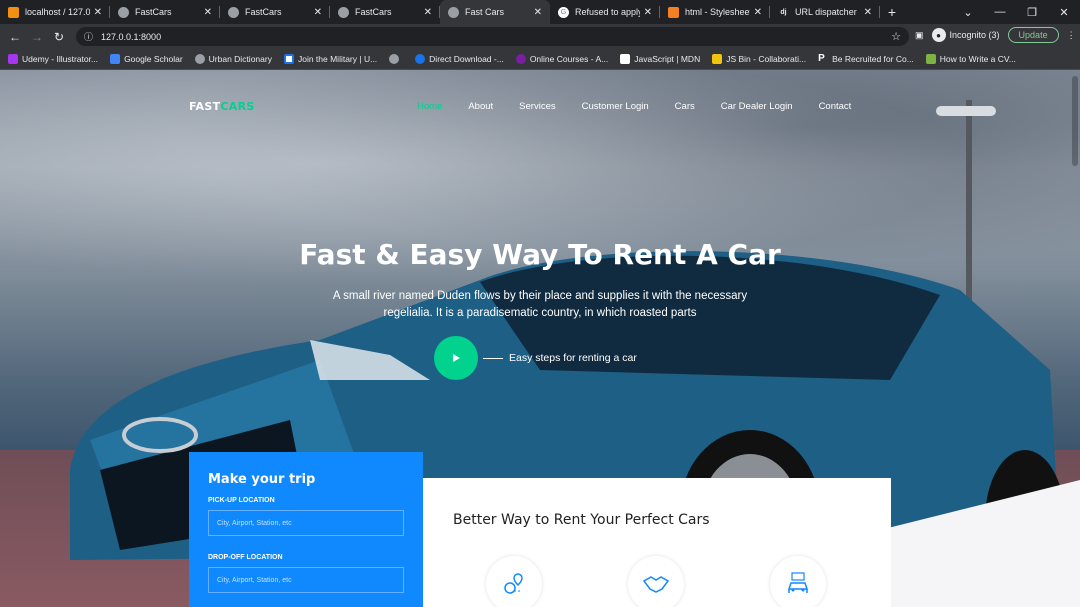 Image resolution: width=1080 pixels, height=607 pixels. What do you see at coordinates (667, 59) in the screenshot?
I see `bookmark-label: JavaScript | MDN` at bounding box center [667, 59].